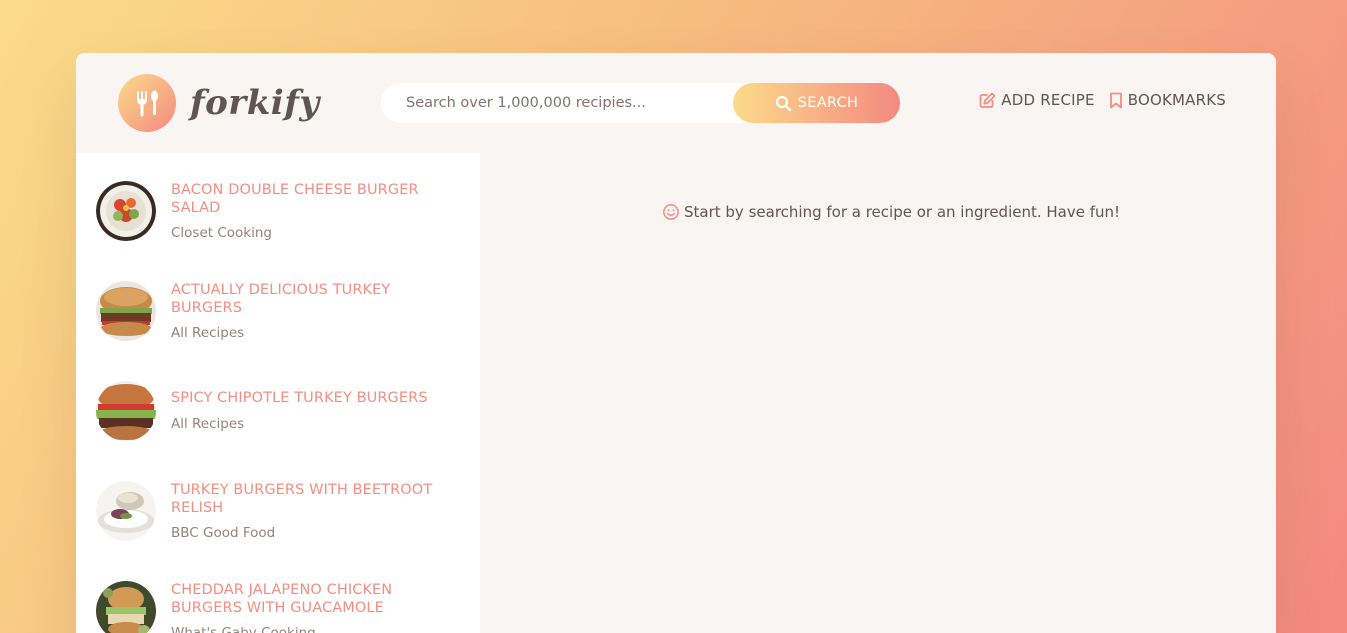 The height and width of the screenshot is (633, 1347). Describe the element at coordinates (281, 299) in the screenshot. I see `result-title: ACTUALLY DELICIOUS TURKEY BURGERS` at that location.